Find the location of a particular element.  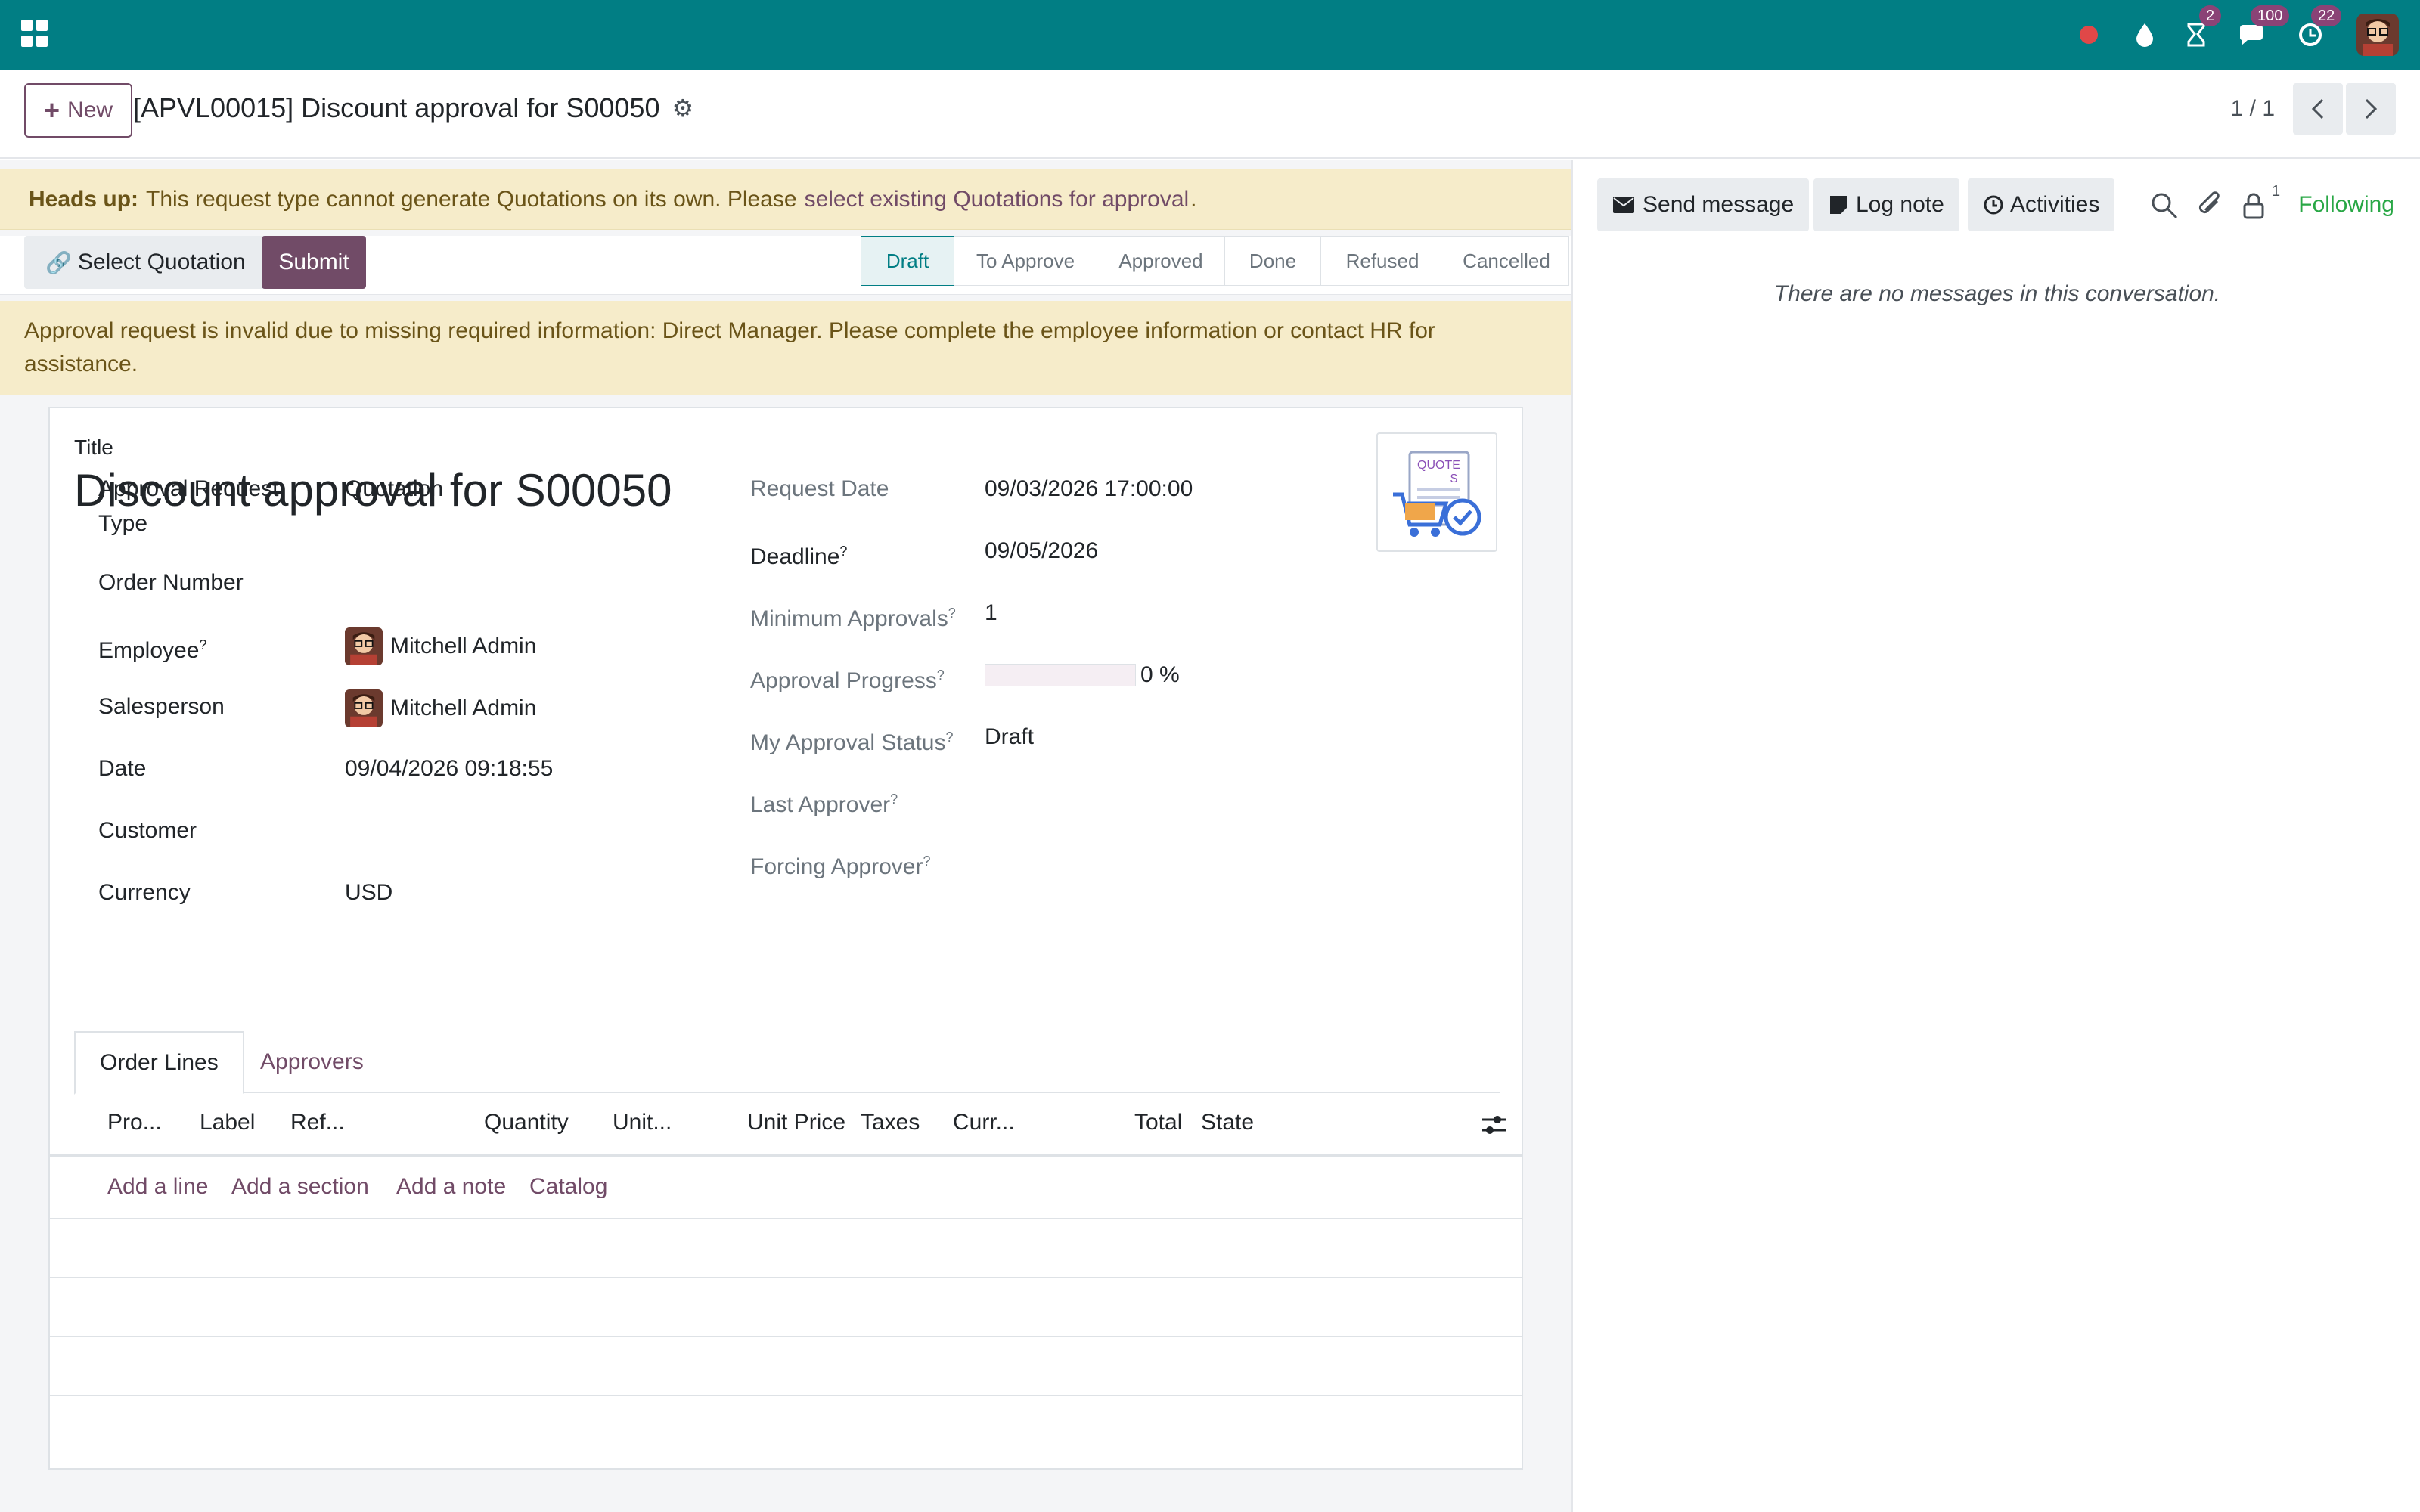

new-button: + New is located at coordinates (78, 110).